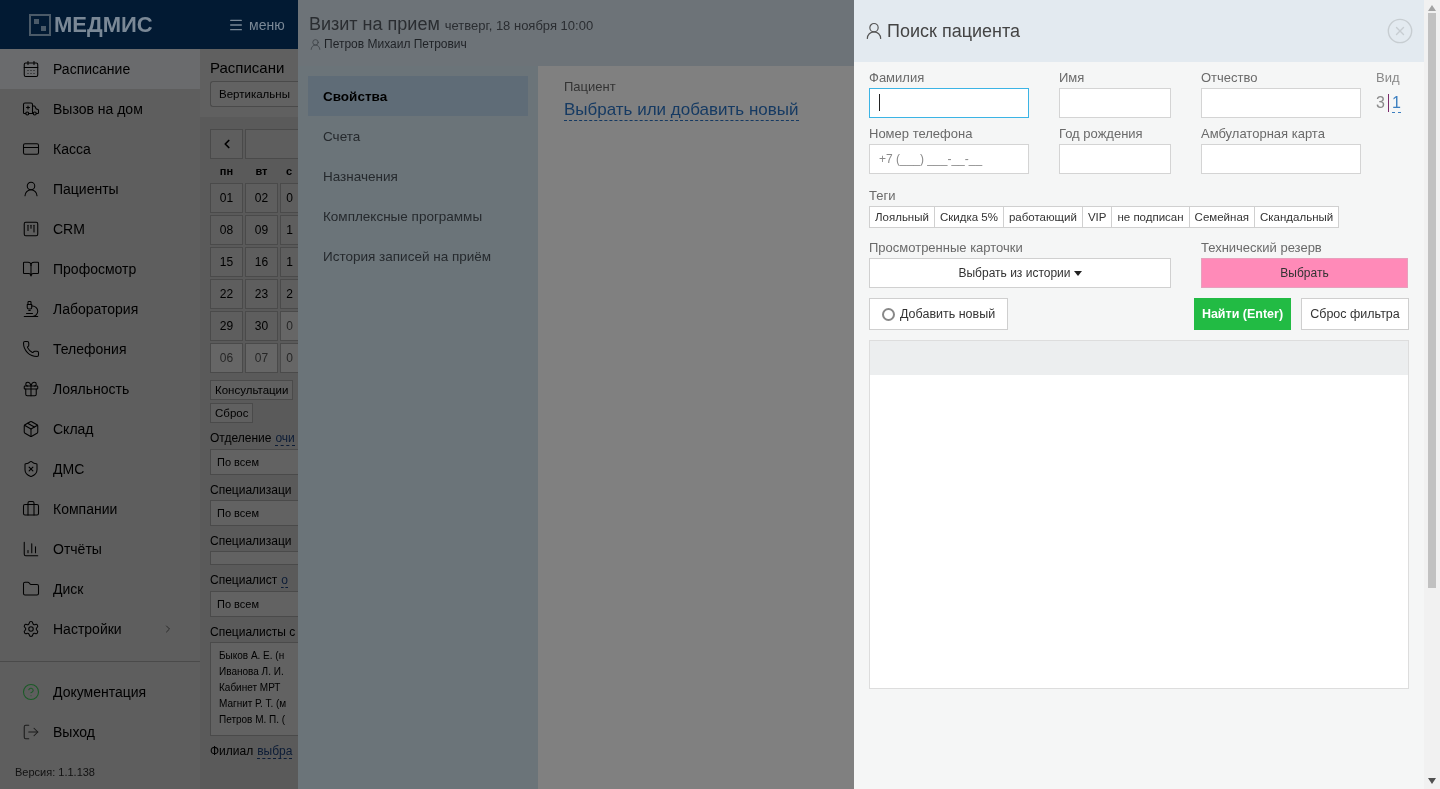  I want to click on logo: МЕДМИС, so click(100, 24).